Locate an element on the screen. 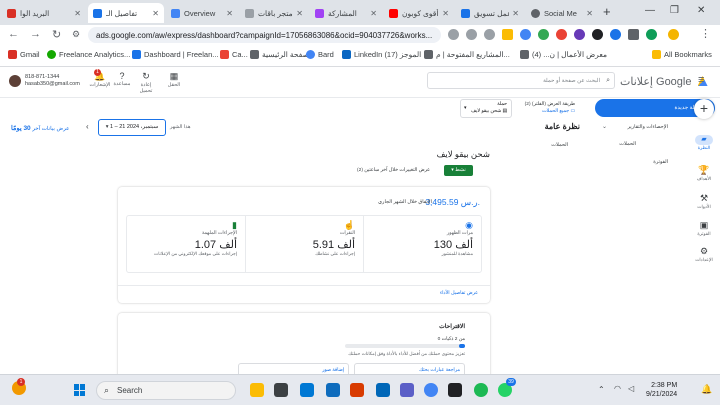  refresh-button: ↻ إعادة تحميل is located at coordinates (146, 82).